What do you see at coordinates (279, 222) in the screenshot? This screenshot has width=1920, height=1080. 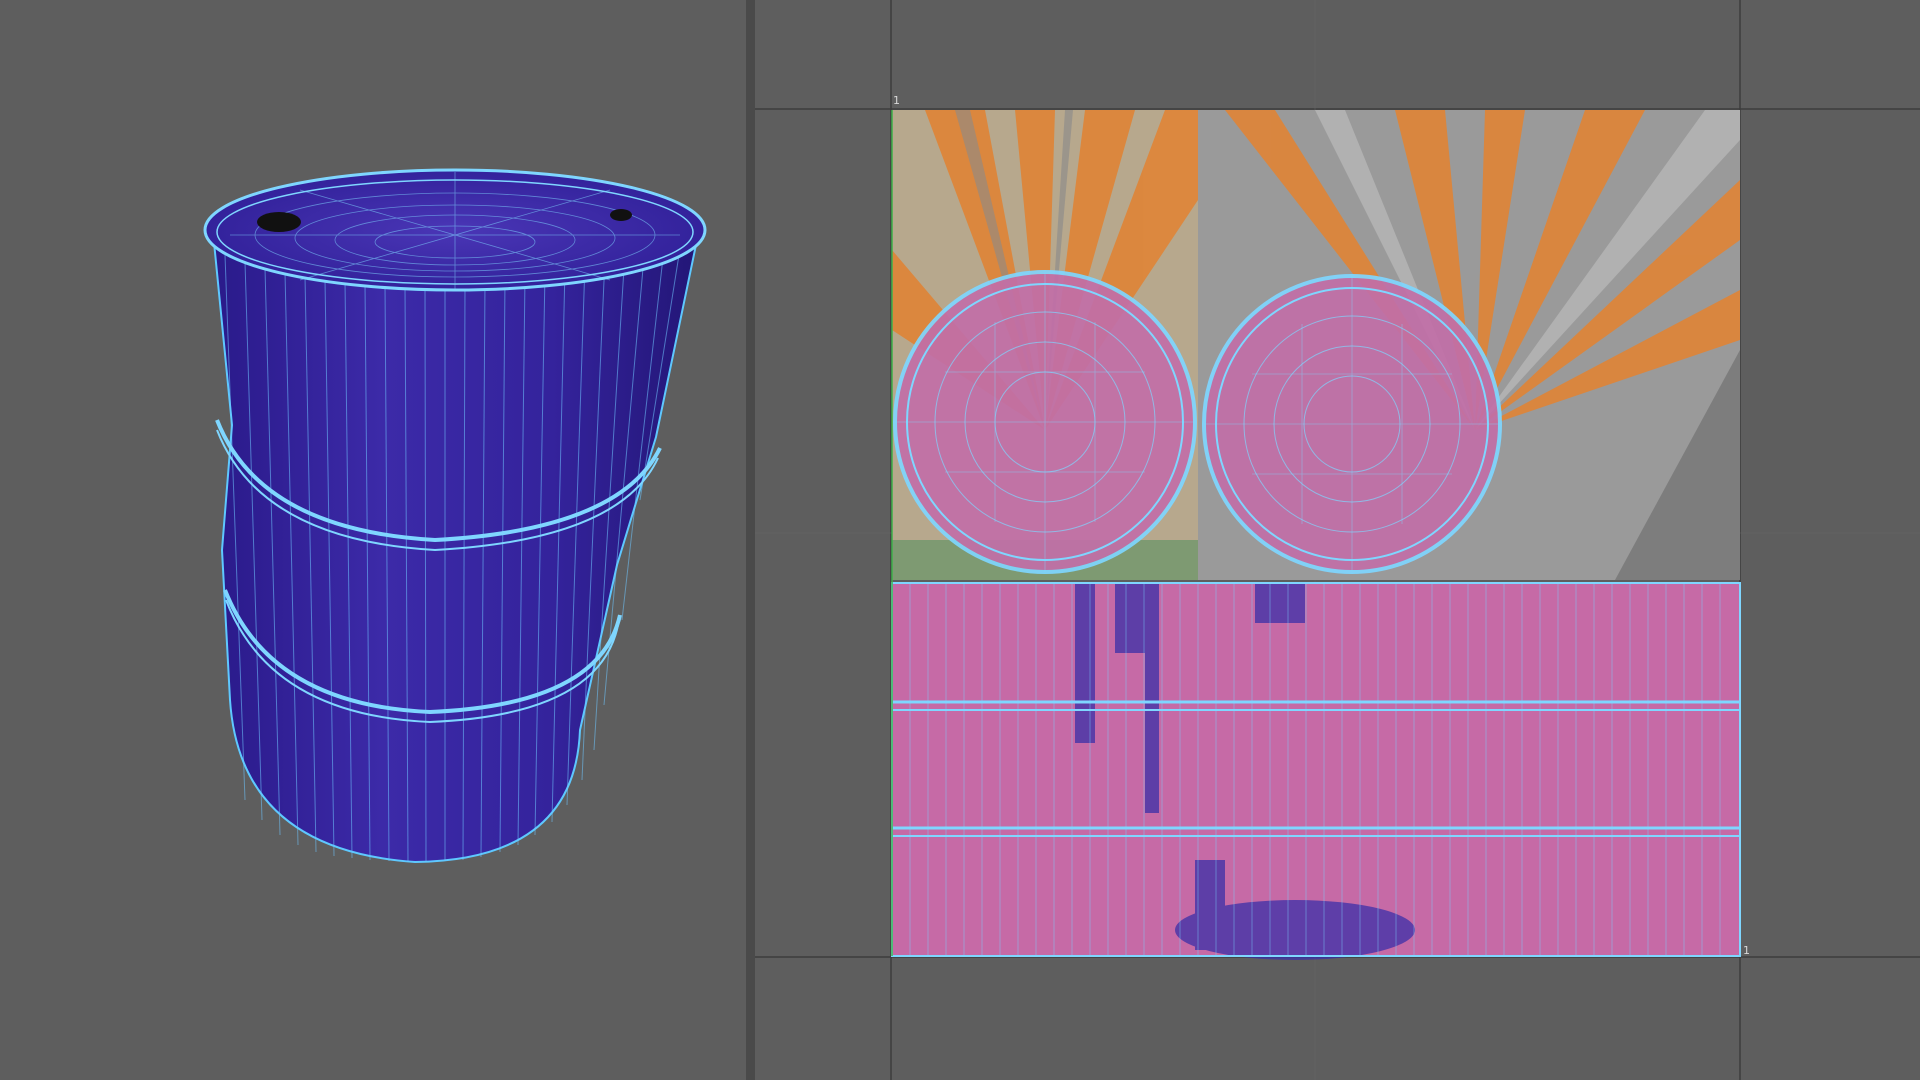 I see `bung-cap-large` at bounding box center [279, 222].